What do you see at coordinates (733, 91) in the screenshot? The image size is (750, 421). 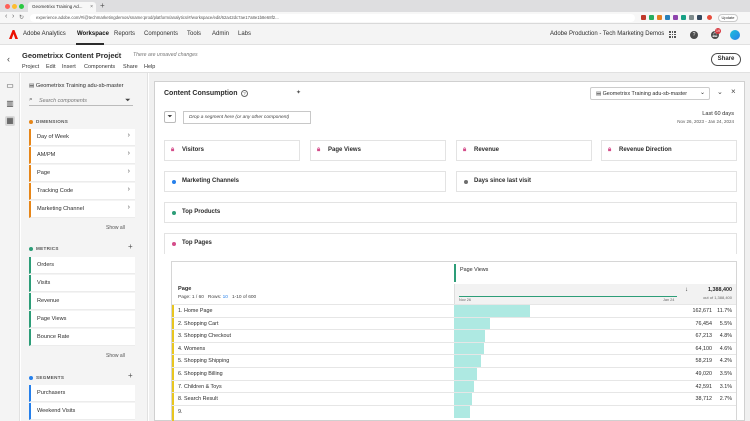 I see `close-icon: ×` at bounding box center [733, 91].